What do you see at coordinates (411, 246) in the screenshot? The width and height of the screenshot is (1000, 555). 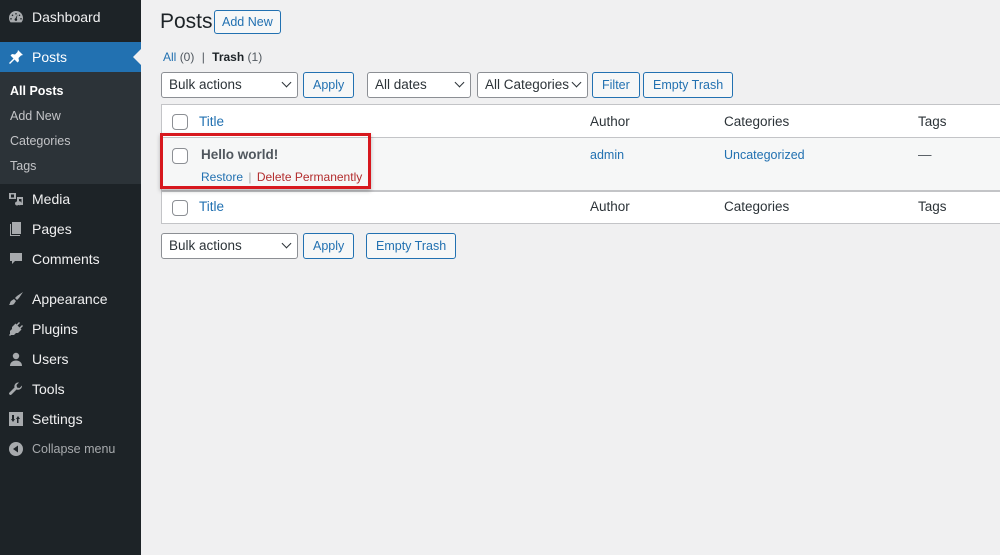 I see `empty-trash-button-bottom: Empty Trash` at bounding box center [411, 246].